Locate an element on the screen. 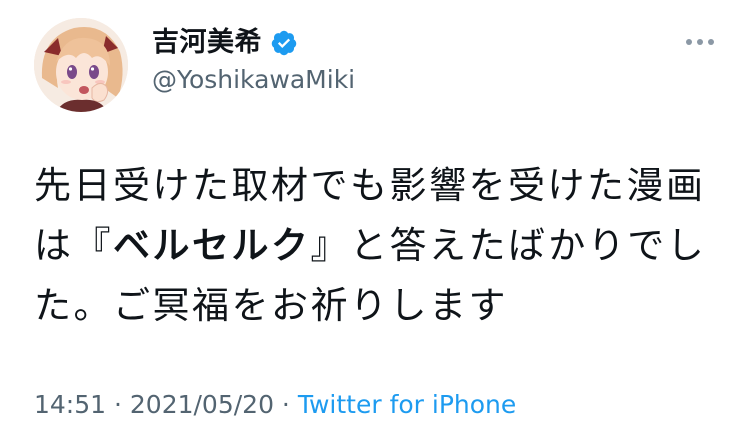 Image resolution: width=750 pixels, height=447 pixels. avatar is located at coordinates (81, 65).